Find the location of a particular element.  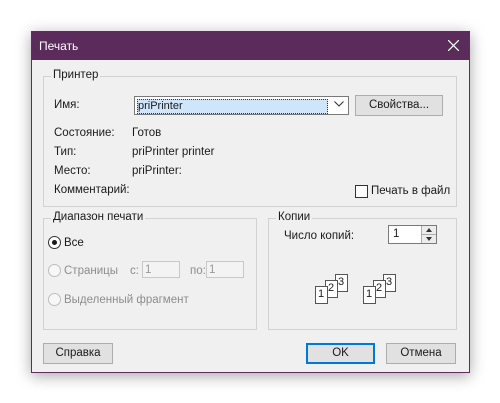

close-button is located at coordinates (454, 46).